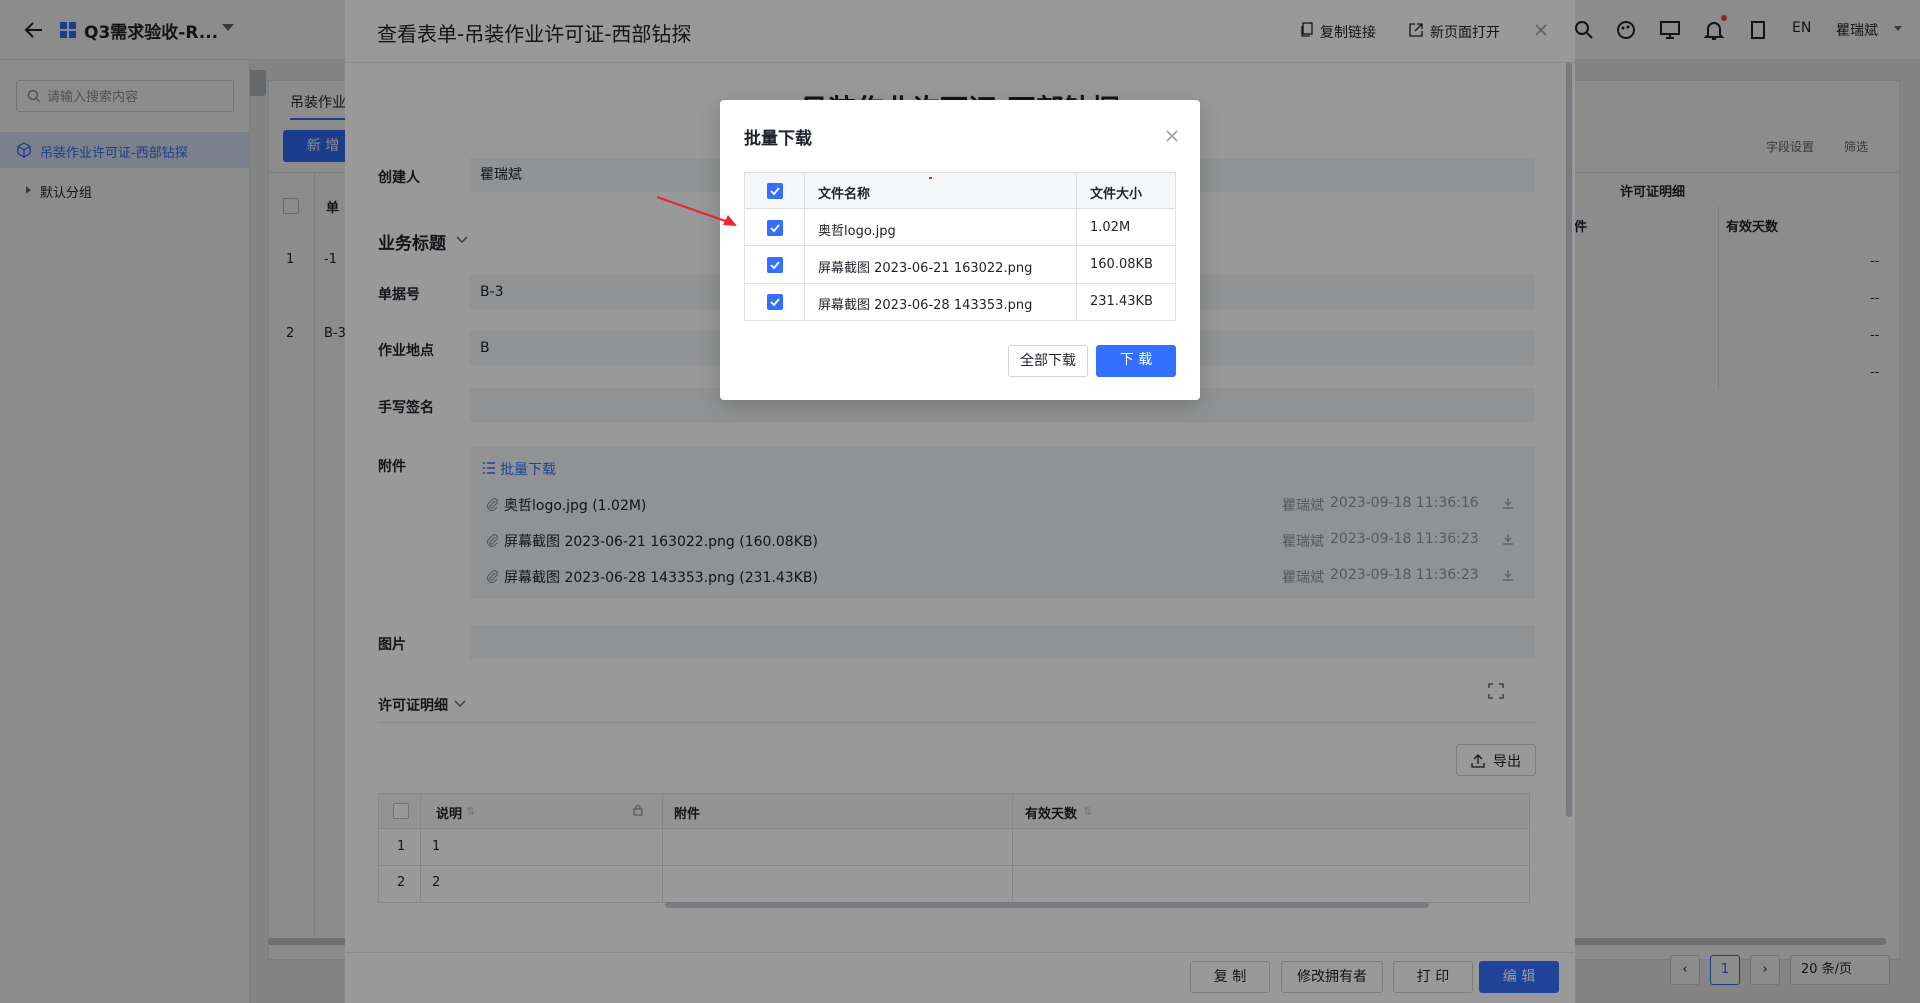  I want to click on sidebar-search, so click(125, 96).